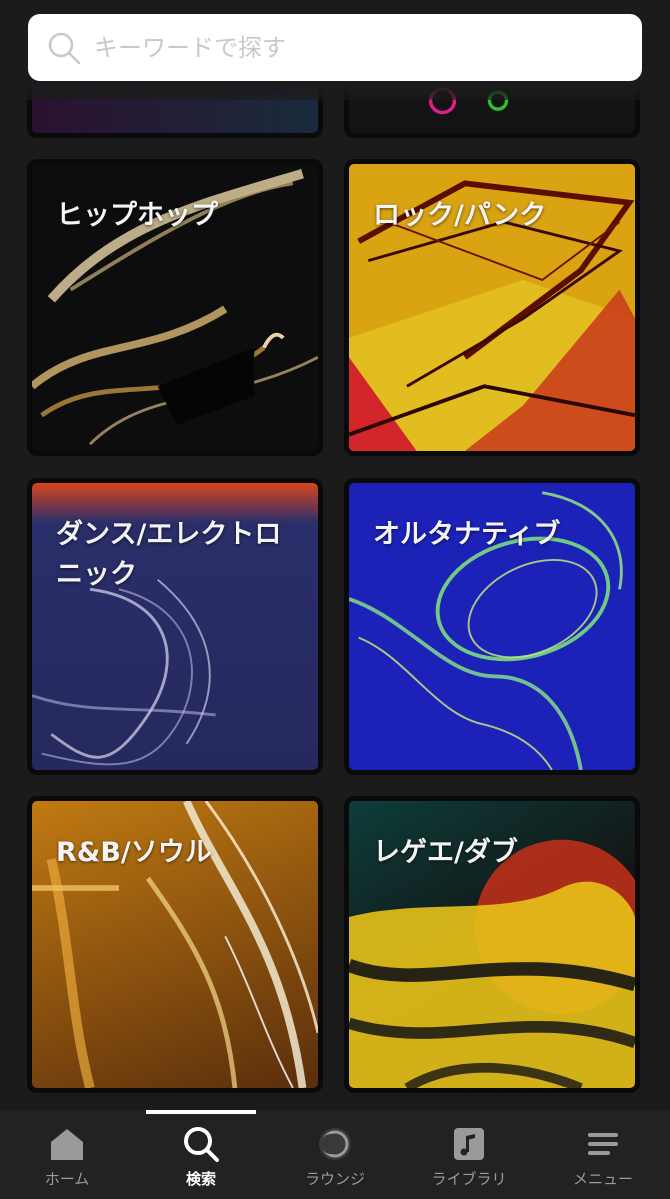  What do you see at coordinates (175, 307) in the screenshot?
I see `genre-tile-hiphop: ヒップホップ` at bounding box center [175, 307].